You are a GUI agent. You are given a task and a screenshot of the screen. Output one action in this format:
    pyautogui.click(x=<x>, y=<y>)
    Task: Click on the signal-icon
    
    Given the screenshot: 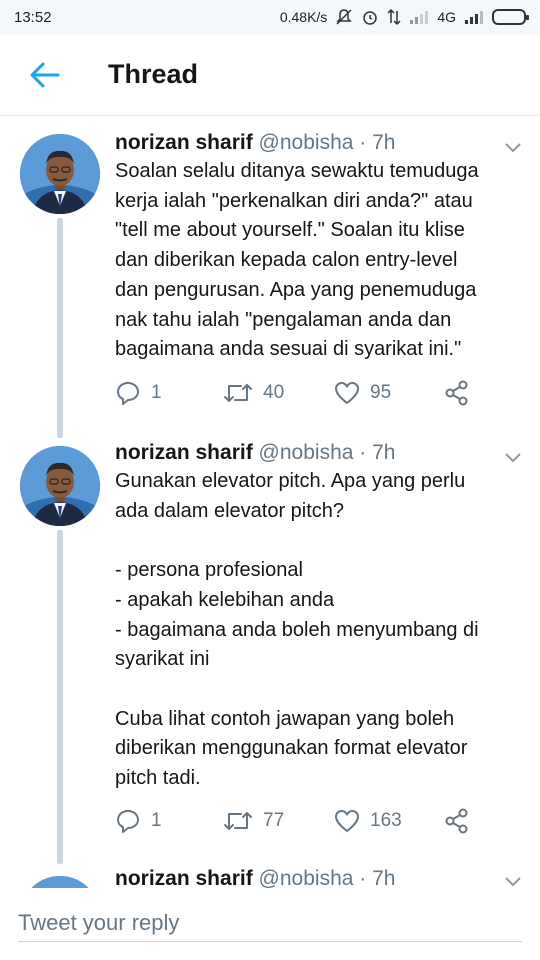 What is the action you would take?
    pyautogui.click(x=474, y=17)
    